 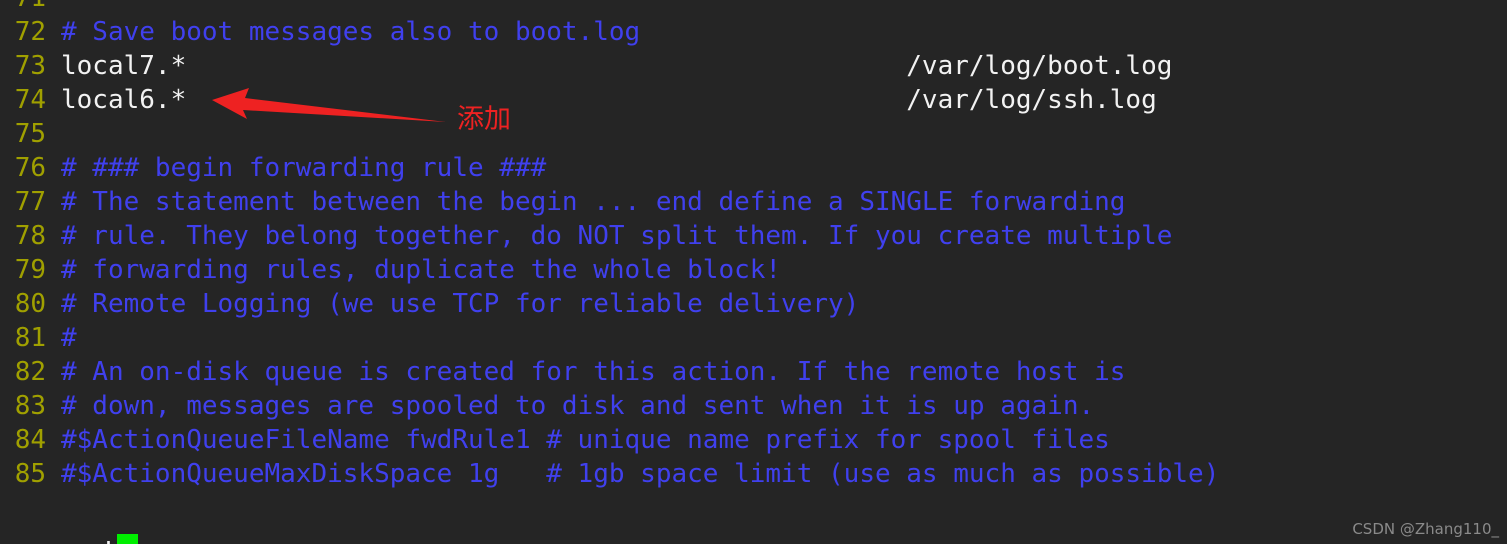 What do you see at coordinates (69, 338) in the screenshot?
I see `line-text: #` at bounding box center [69, 338].